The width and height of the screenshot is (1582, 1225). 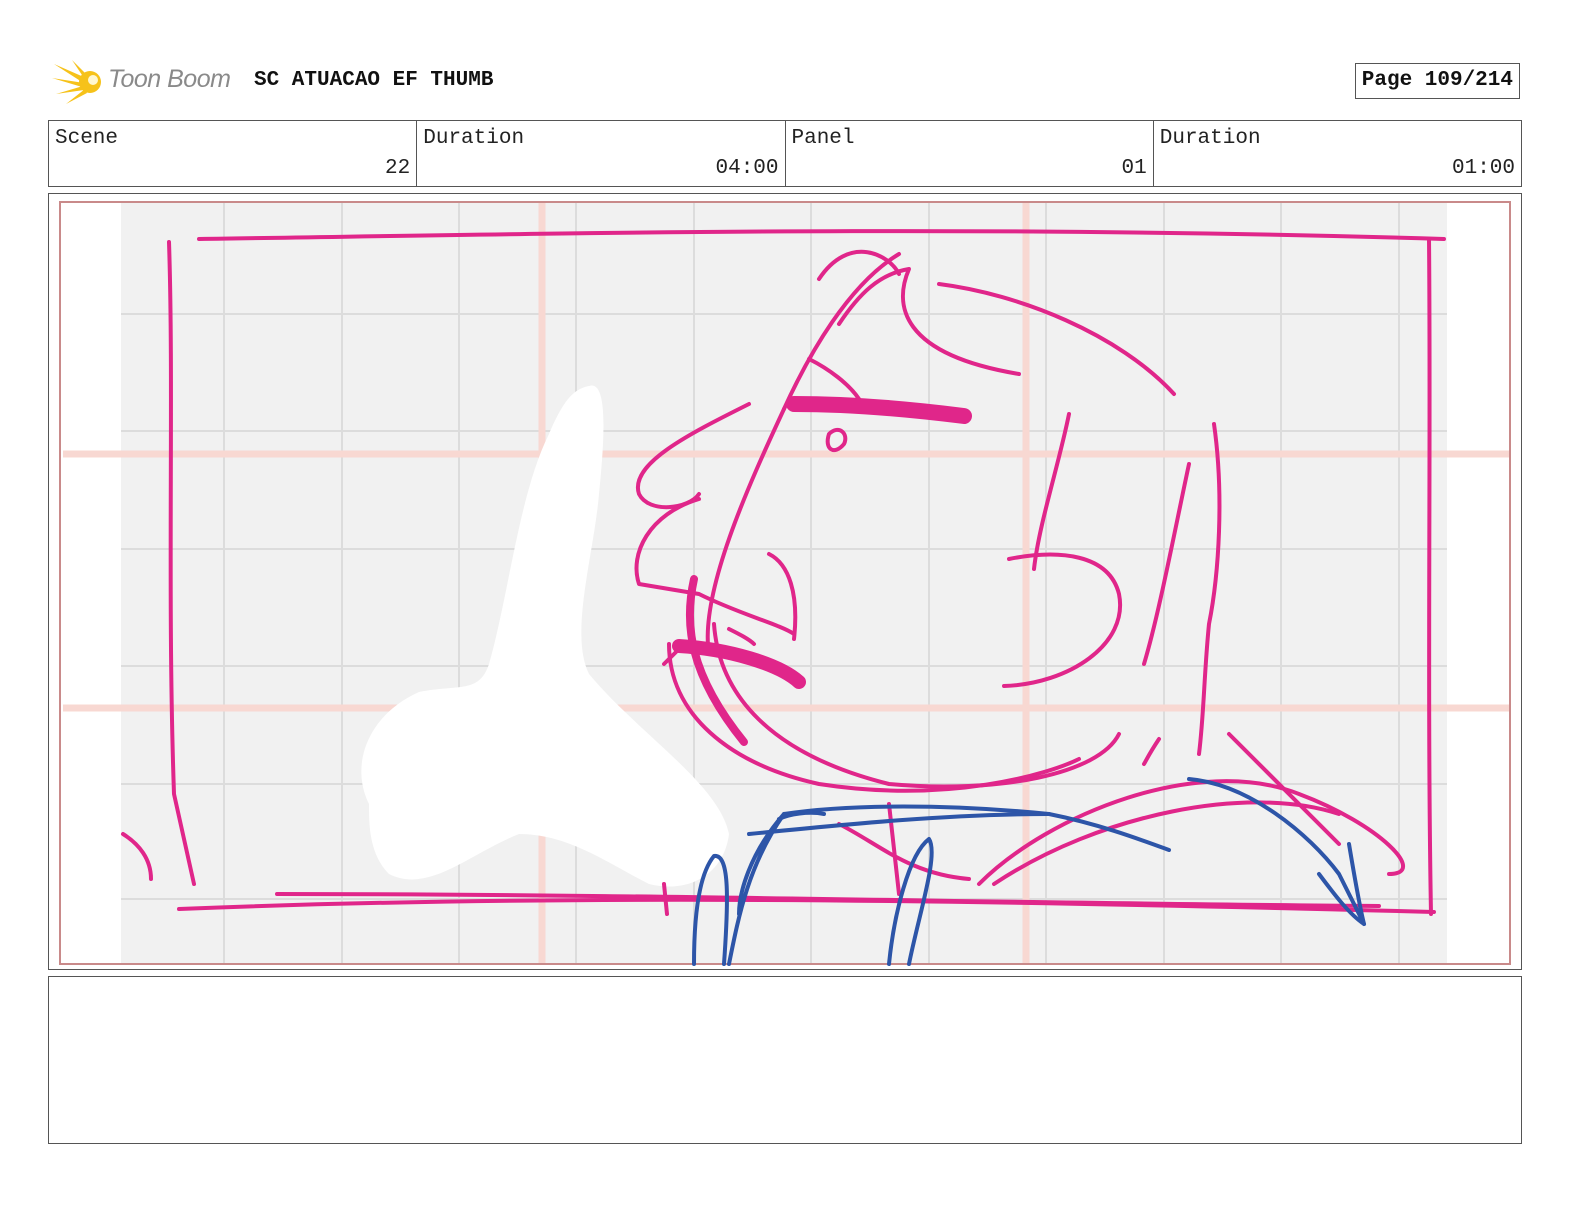 What do you see at coordinates (823, 138) in the screenshot?
I see `panel-label: Panel` at bounding box center [823, 138].